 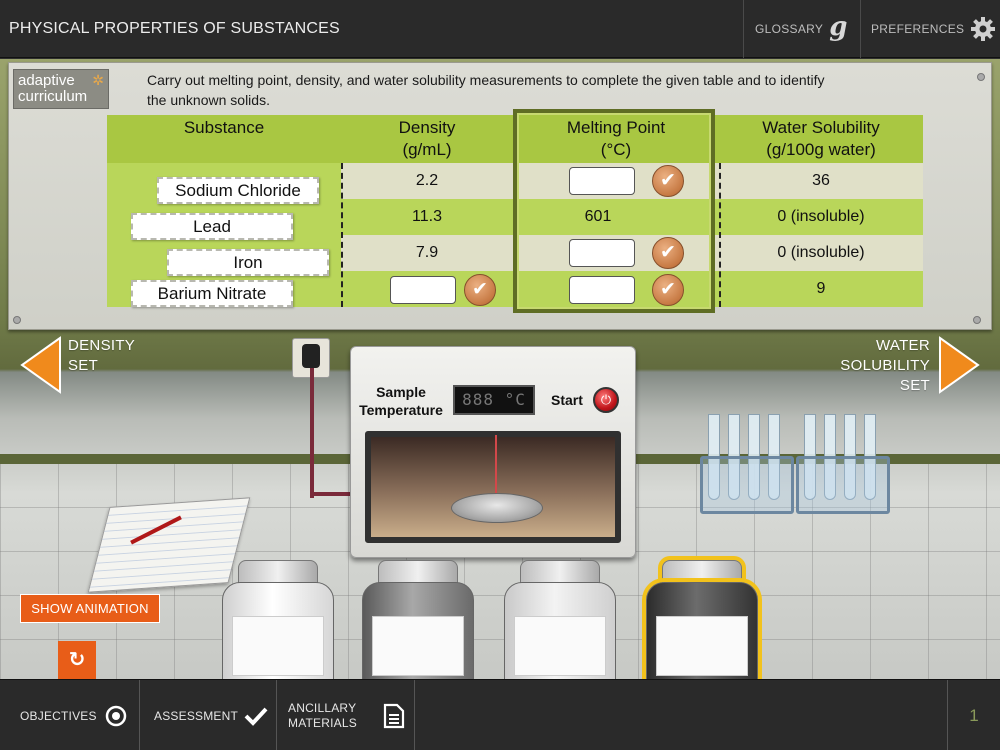 I want to click on power-cord, so click(x=312, y=433).